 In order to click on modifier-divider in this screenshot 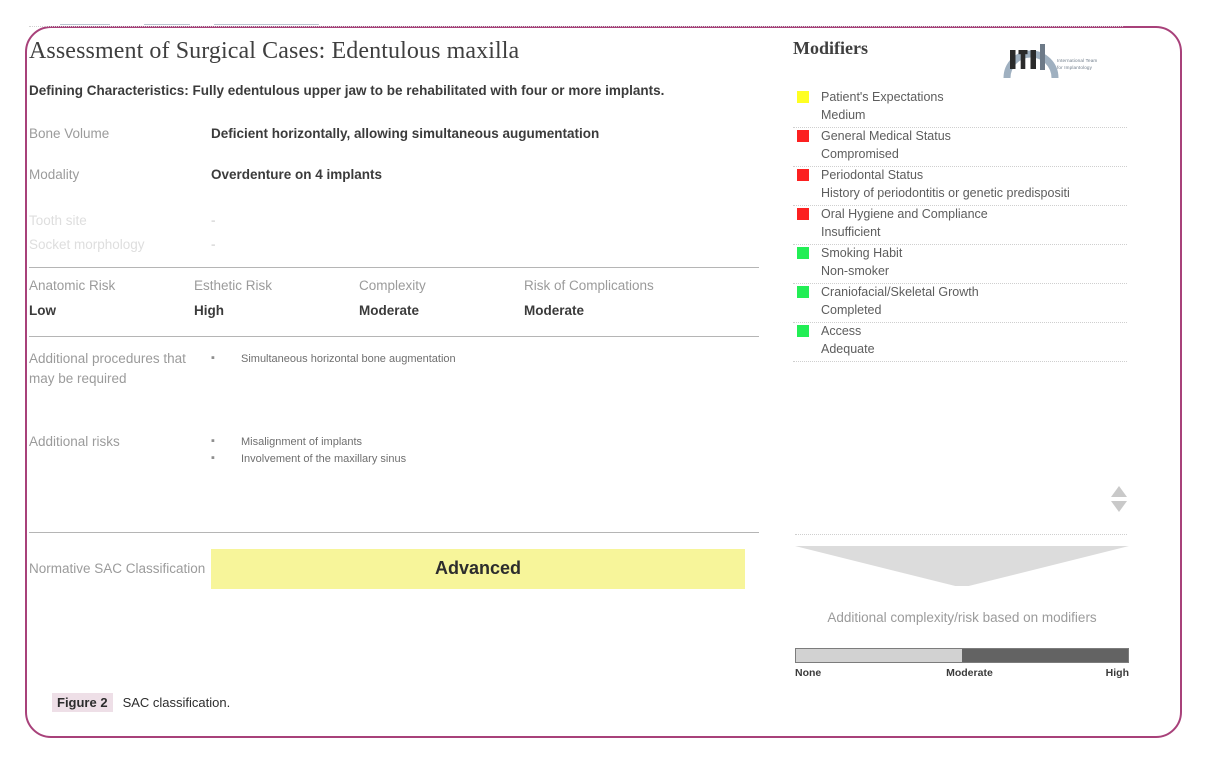, I will do `click(960, 361)`.